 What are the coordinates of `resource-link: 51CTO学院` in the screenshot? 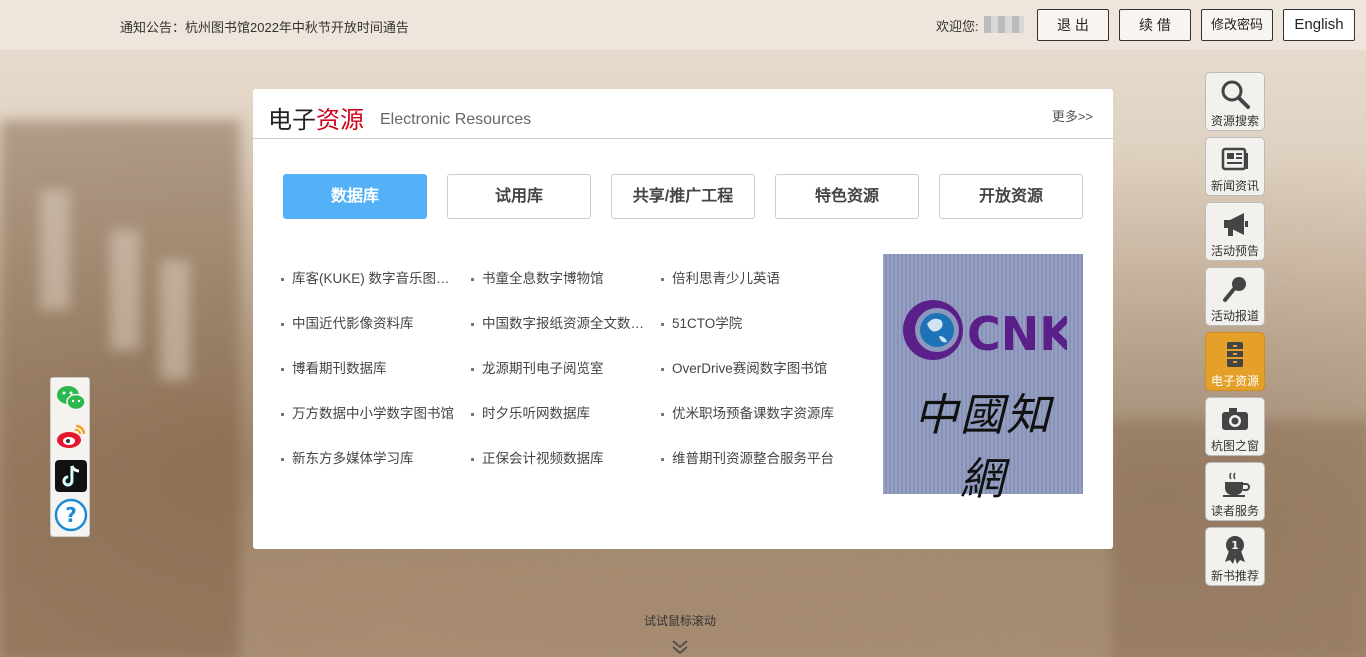 It's located at (751, 322).